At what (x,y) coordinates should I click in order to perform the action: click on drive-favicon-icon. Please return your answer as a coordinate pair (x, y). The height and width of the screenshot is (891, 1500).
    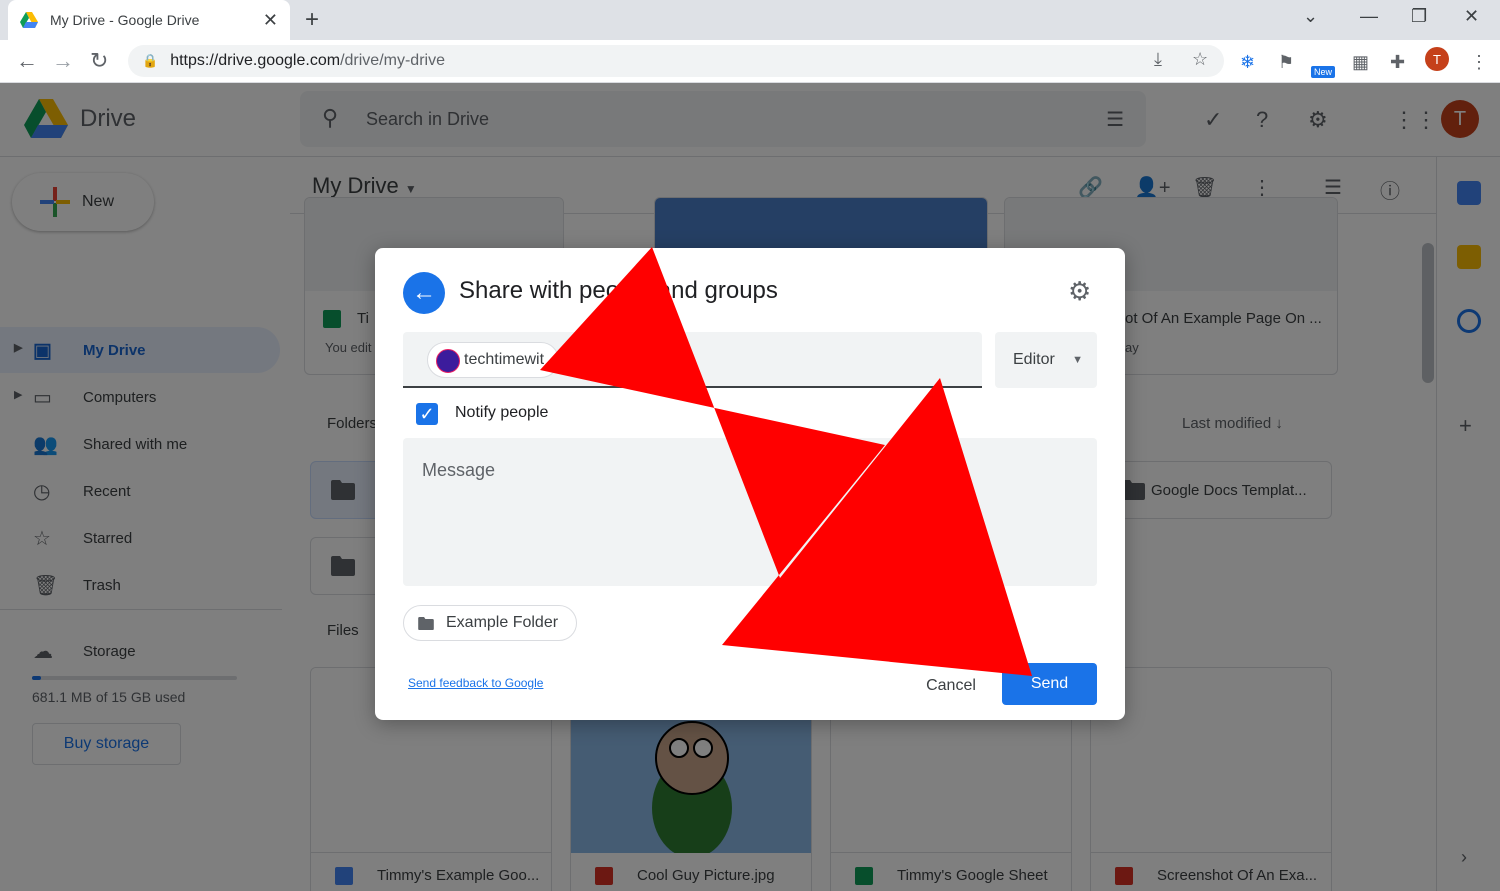
    Looking at the image, I should click on (29, 20).